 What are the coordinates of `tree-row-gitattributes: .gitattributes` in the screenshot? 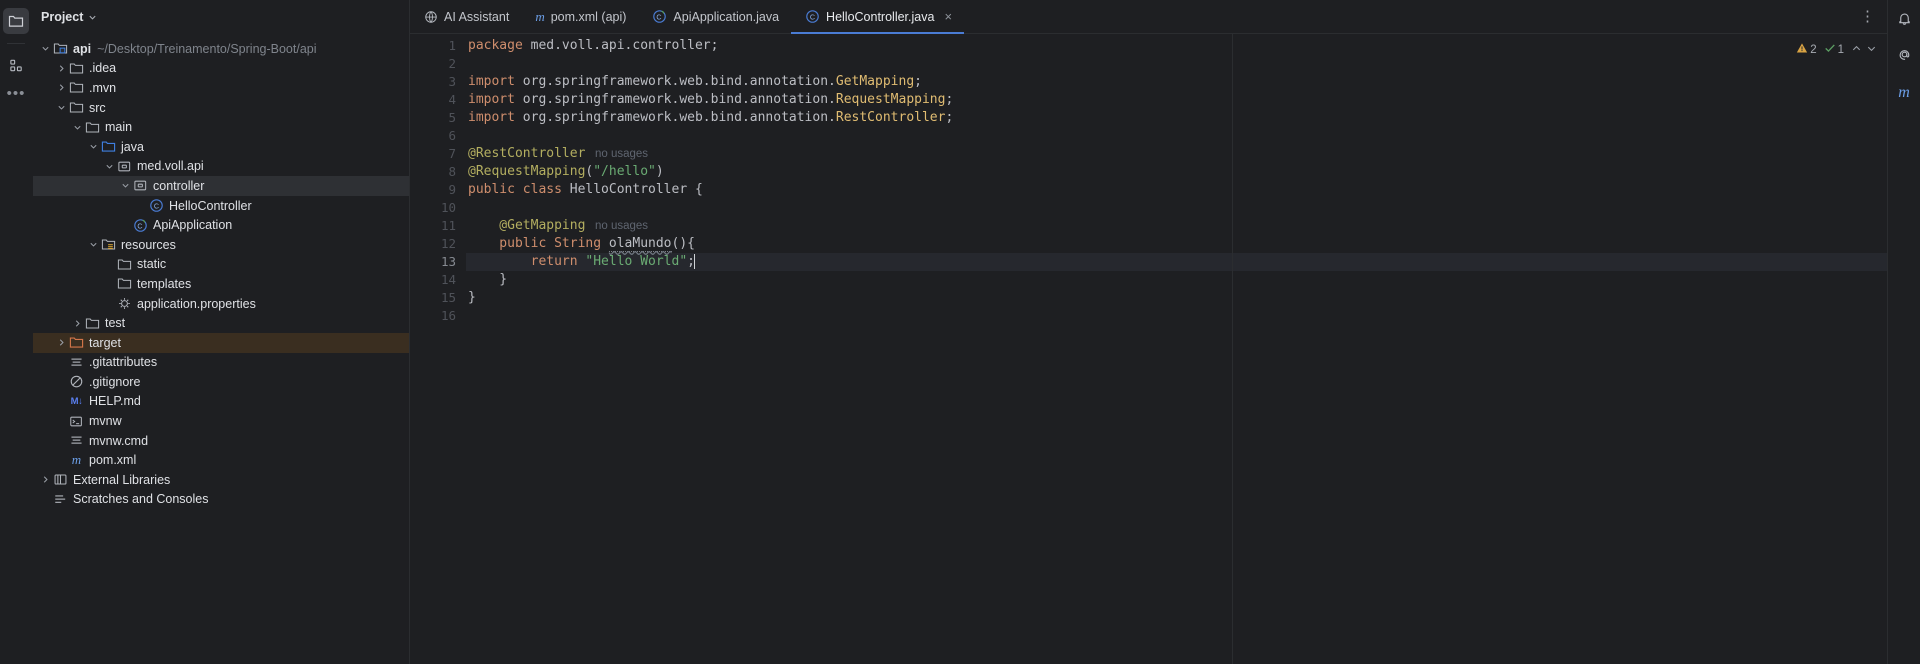 It's located at (221, 363).